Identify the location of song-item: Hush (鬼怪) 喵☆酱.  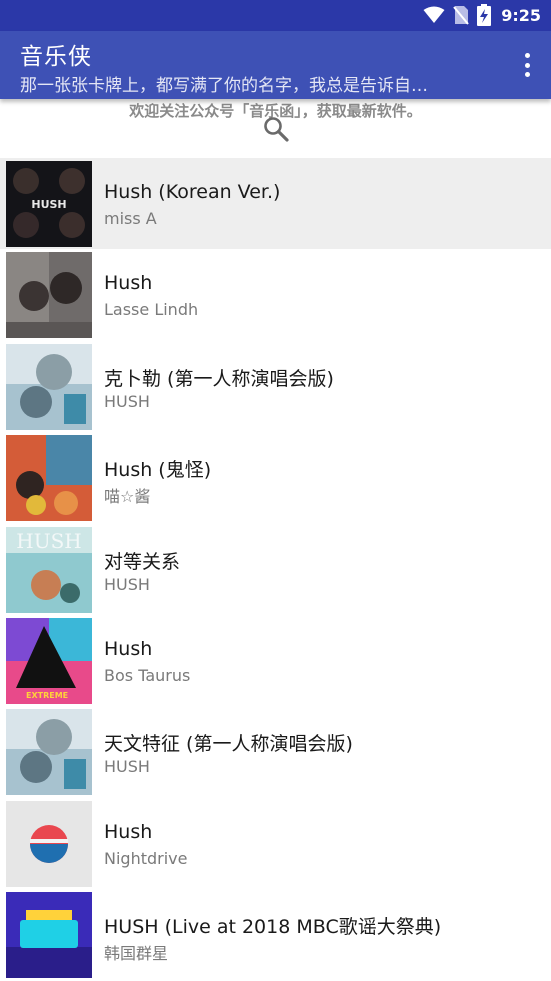
(275, 477).